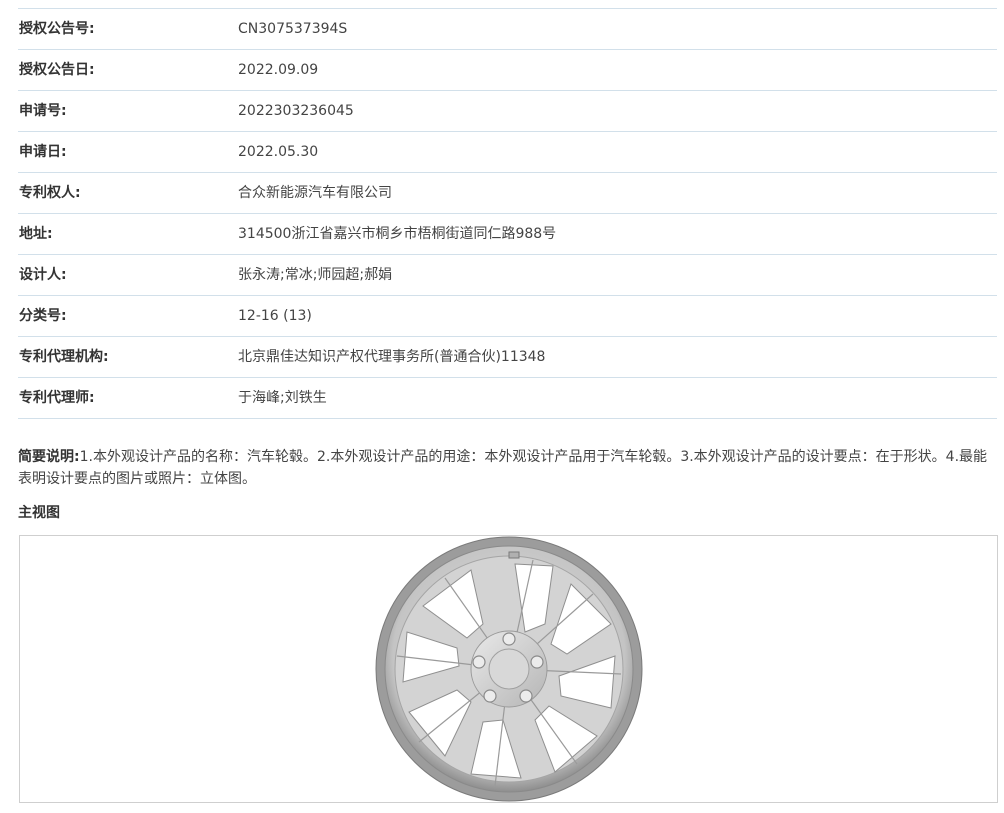  I want to click on field-value: 12-16 (13), so click(275, 316).